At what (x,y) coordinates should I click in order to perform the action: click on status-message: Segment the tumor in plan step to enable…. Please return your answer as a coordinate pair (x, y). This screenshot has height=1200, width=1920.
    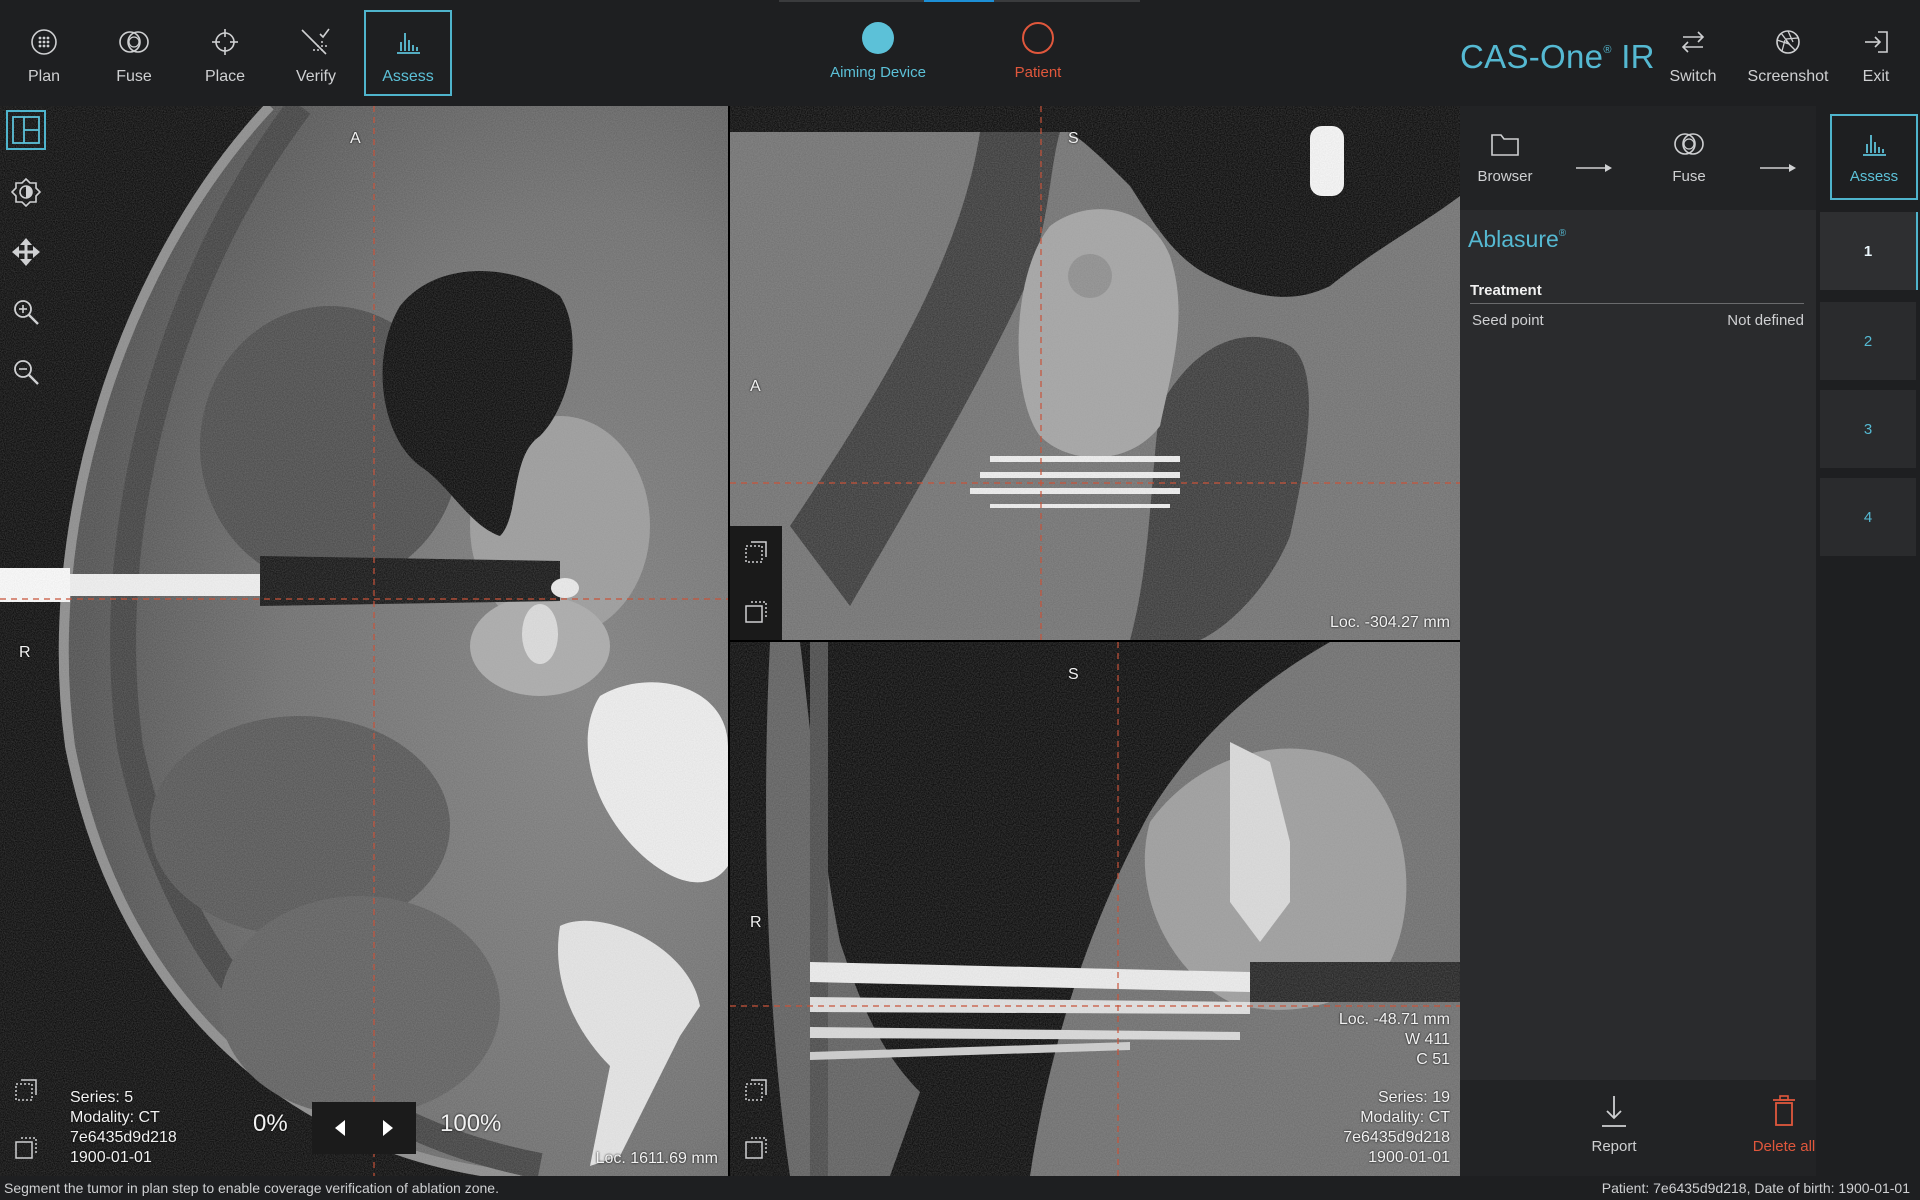
    Looking at the image, I should click on (251, 1188).